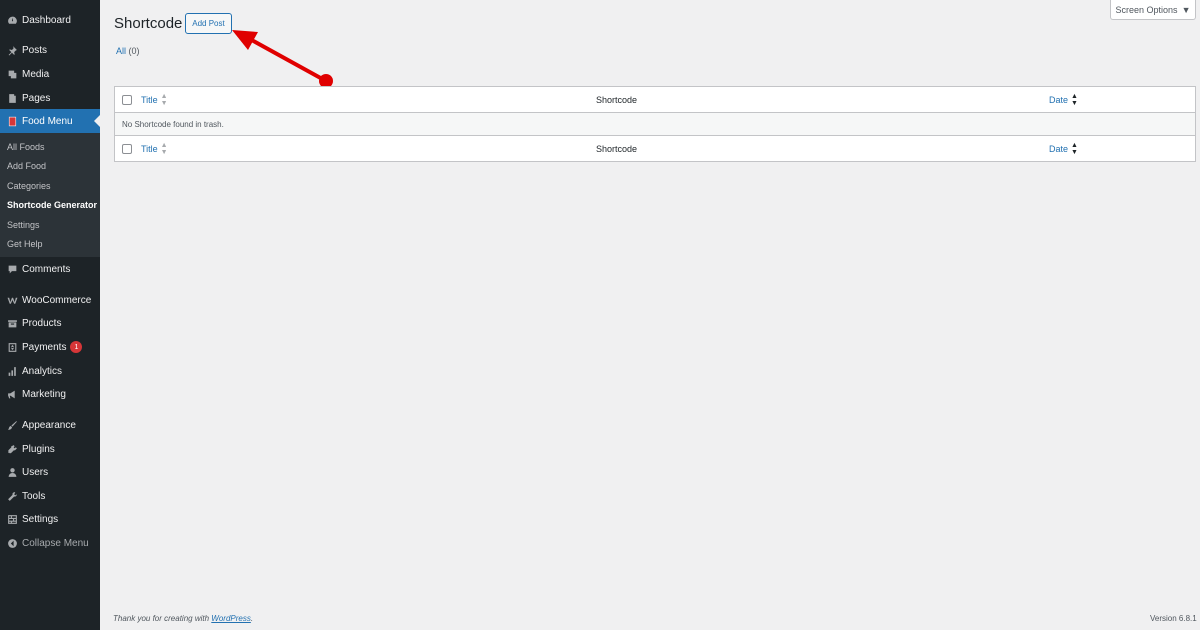  I want to click on footer-thanks: Thank you for creating with WordPress., so click(183, 618).